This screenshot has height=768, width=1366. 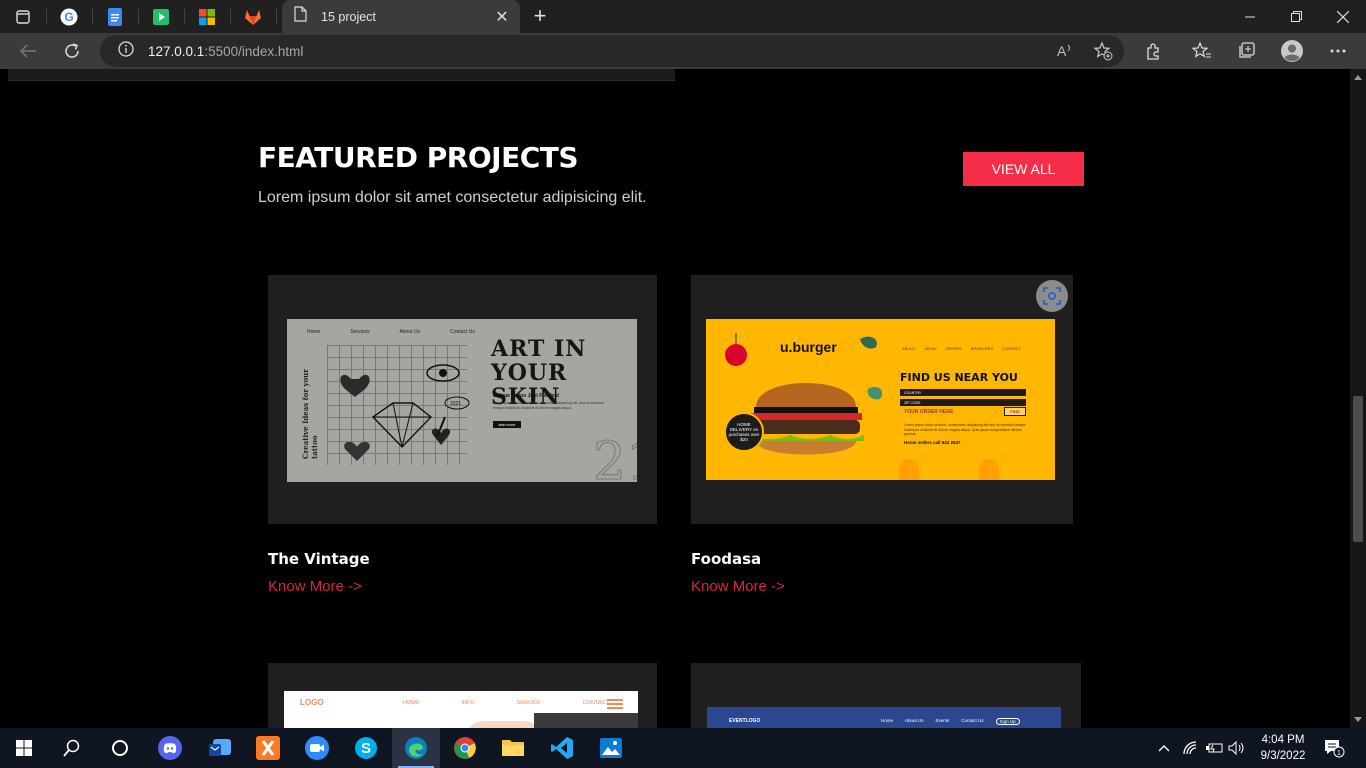 What do you see at coordinates (120, 748) in the screenshot?
I see `cortana-icon` at bounding box center [120, 748].